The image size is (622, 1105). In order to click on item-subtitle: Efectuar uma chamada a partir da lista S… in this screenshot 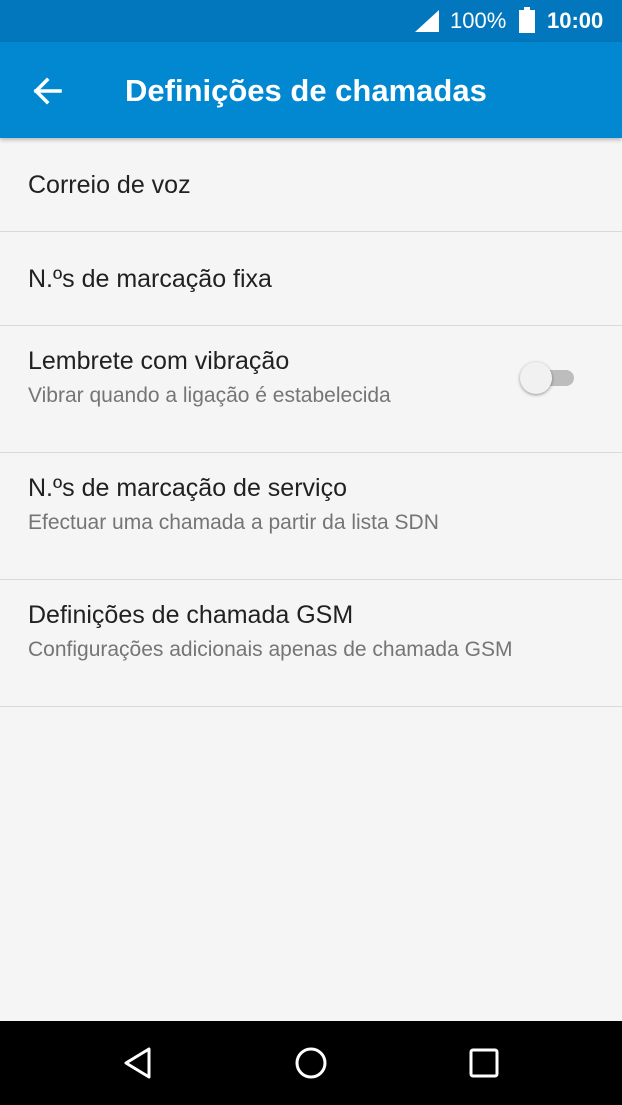, I will do `click(233, 522)`.